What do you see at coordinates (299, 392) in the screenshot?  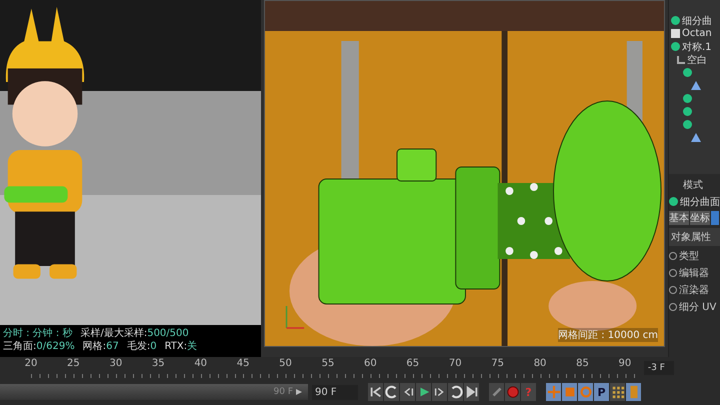 I see `handle-icon` at bounding box center [299, 392].